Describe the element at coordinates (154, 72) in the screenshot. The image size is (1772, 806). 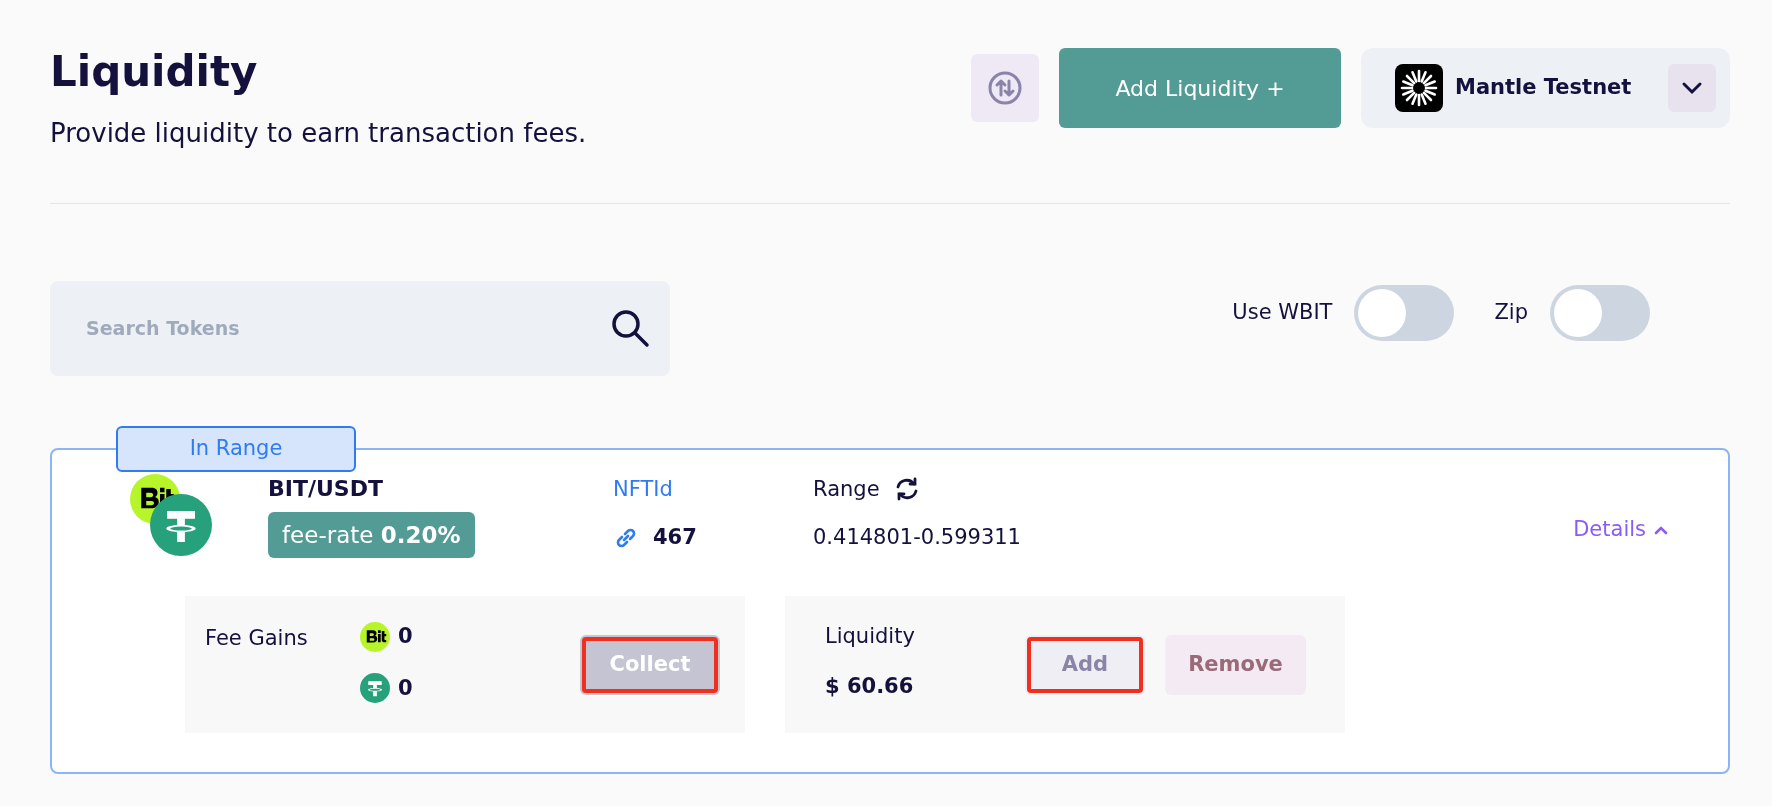
I see `page-title: Liquidity` at that location.